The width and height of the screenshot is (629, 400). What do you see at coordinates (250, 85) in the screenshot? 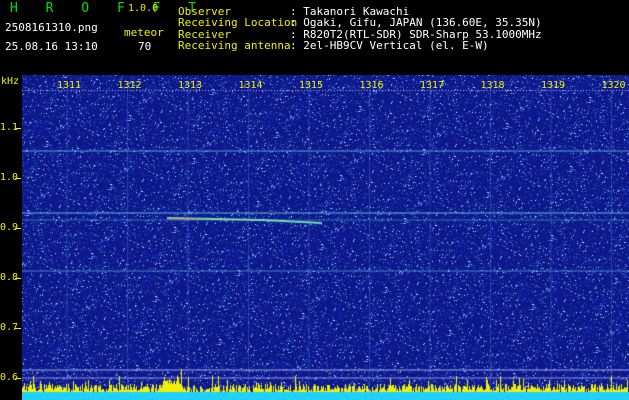
I see `x-tick-label: 1314` at bounding box center [250, 85].